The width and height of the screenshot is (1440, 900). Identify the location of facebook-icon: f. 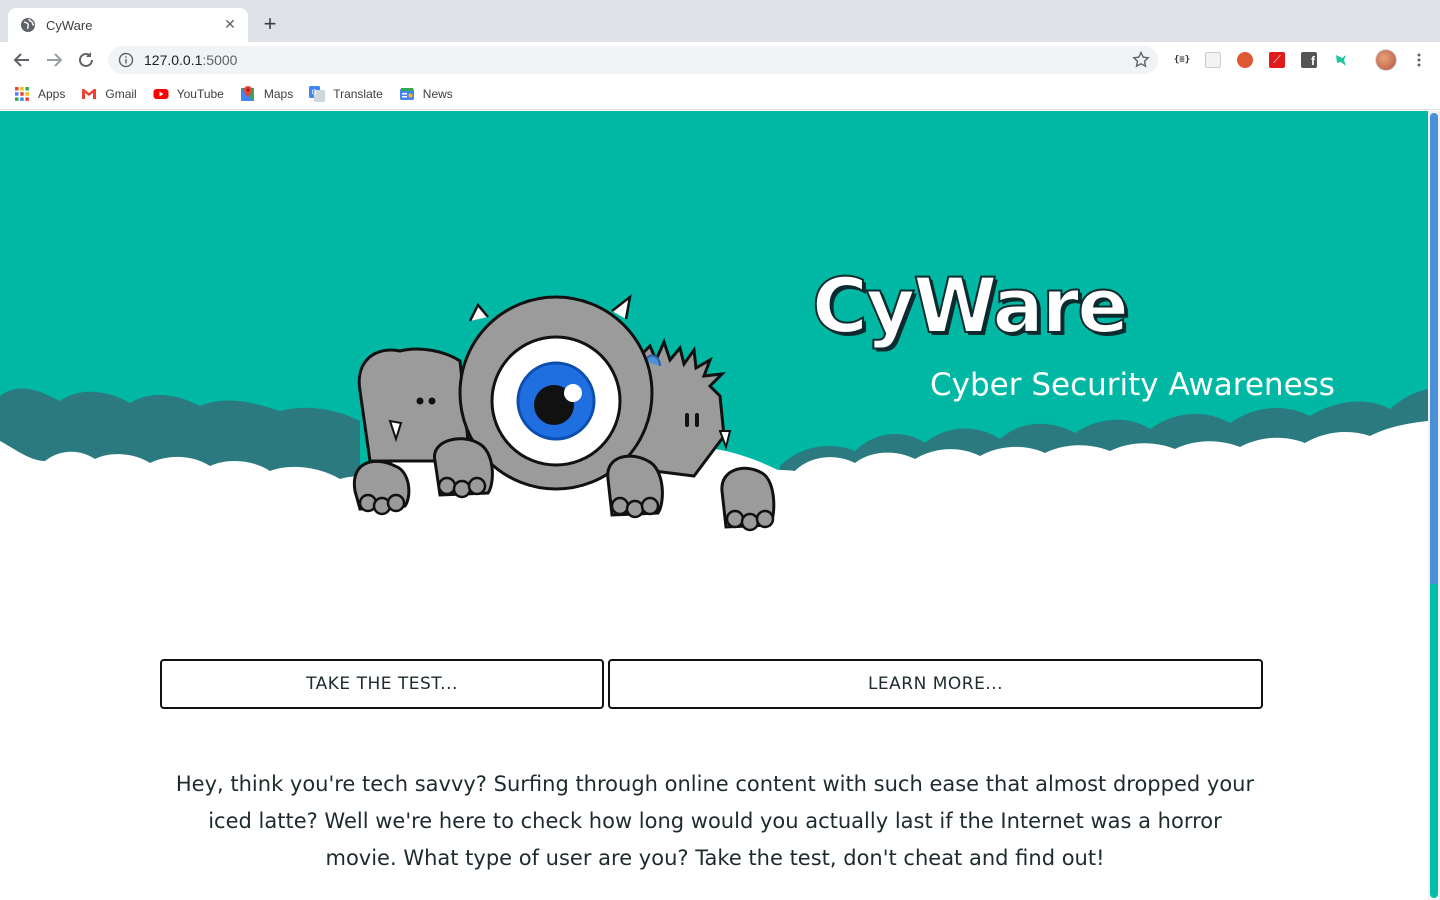
(1309, 60).